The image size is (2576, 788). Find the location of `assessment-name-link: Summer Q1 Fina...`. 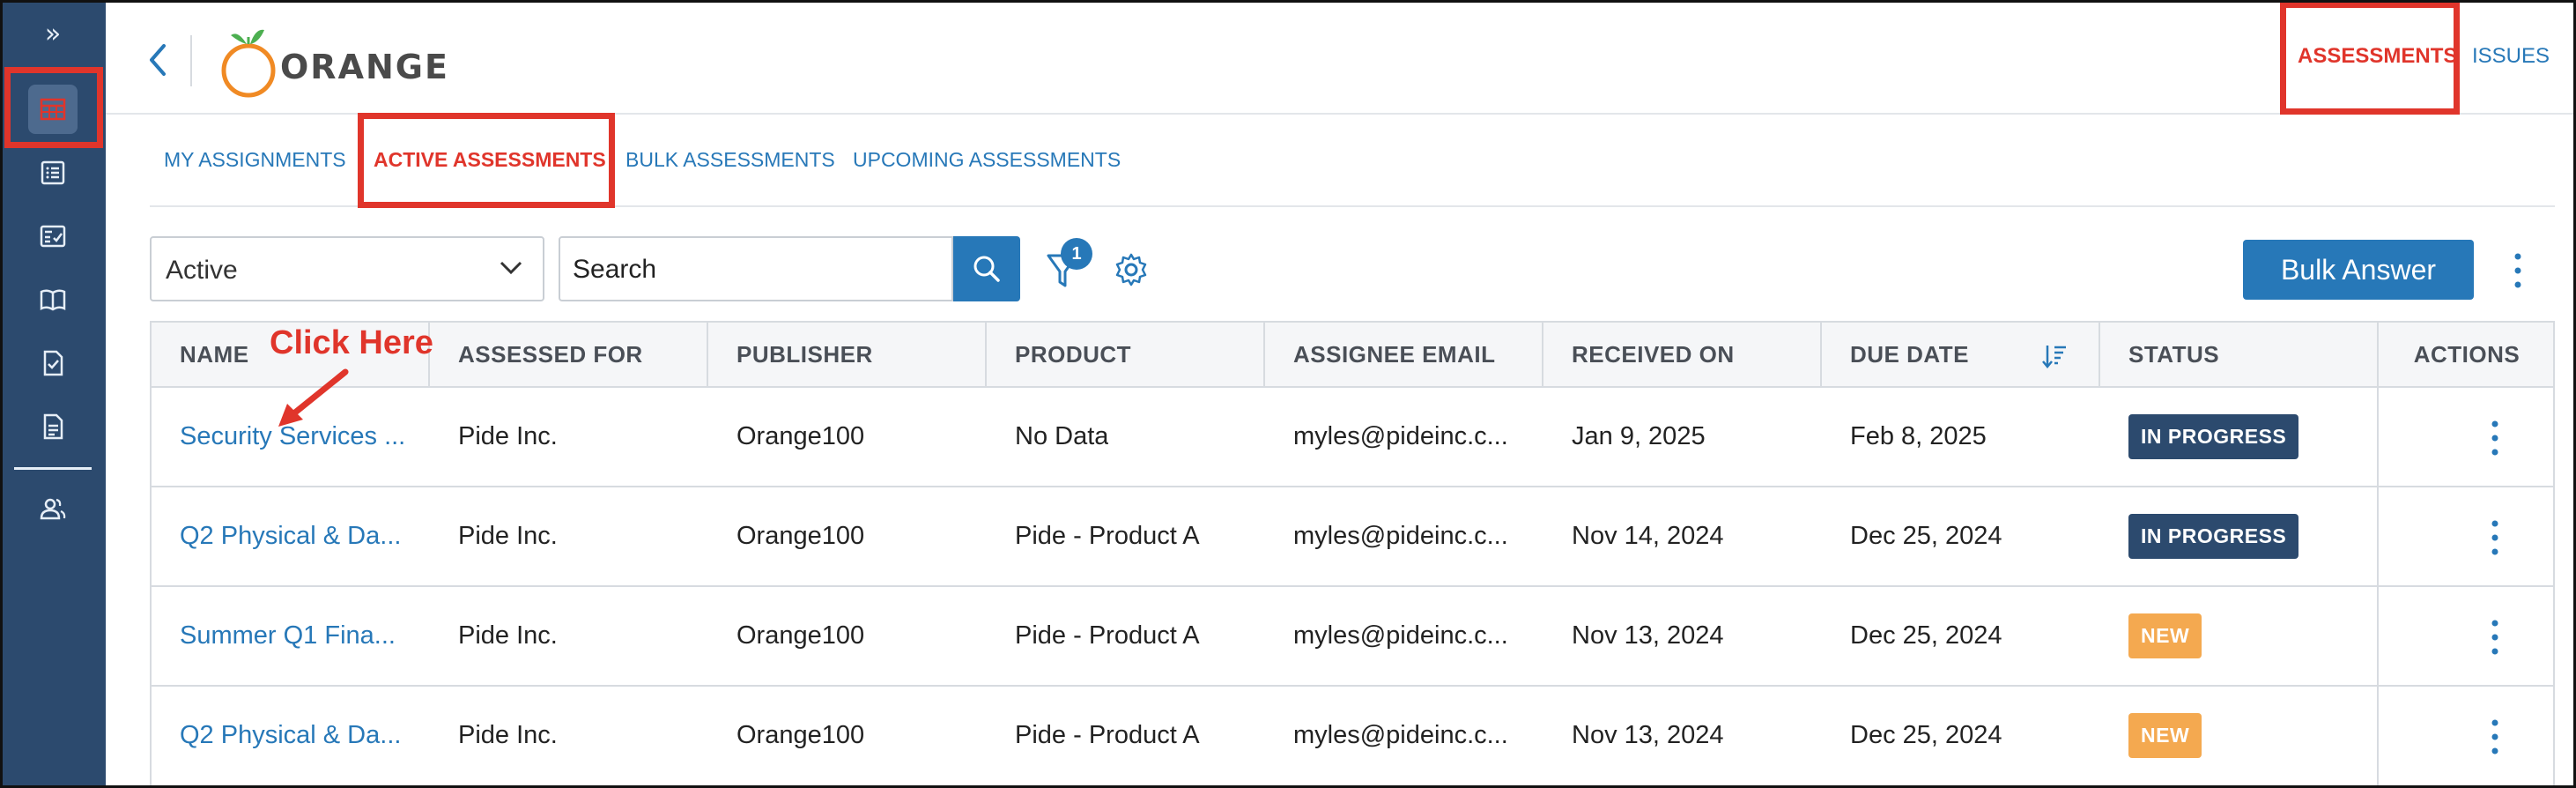

assessment-name-link: Summer Q1 Fina... is located at coordinates (299, 636).